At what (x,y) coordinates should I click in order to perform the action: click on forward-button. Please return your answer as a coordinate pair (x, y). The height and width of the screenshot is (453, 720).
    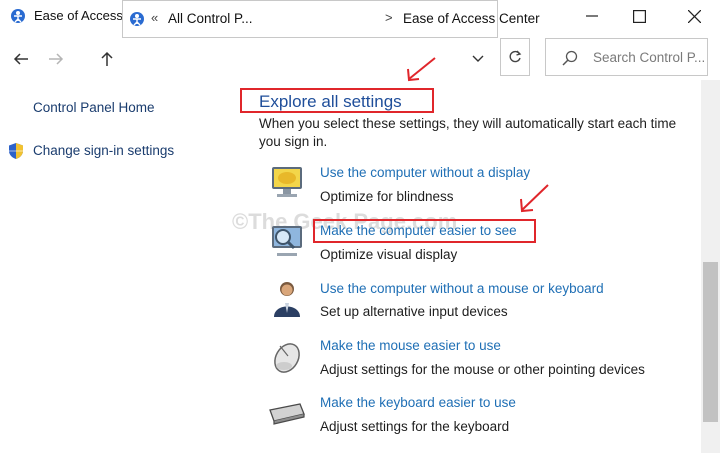
    Looking at the image, I should click on (56, 59).